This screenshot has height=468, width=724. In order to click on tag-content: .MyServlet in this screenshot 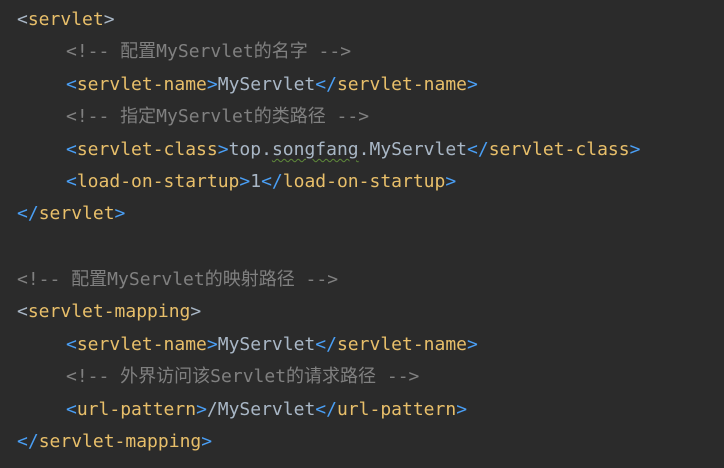, I will do `click(413, 149)`.